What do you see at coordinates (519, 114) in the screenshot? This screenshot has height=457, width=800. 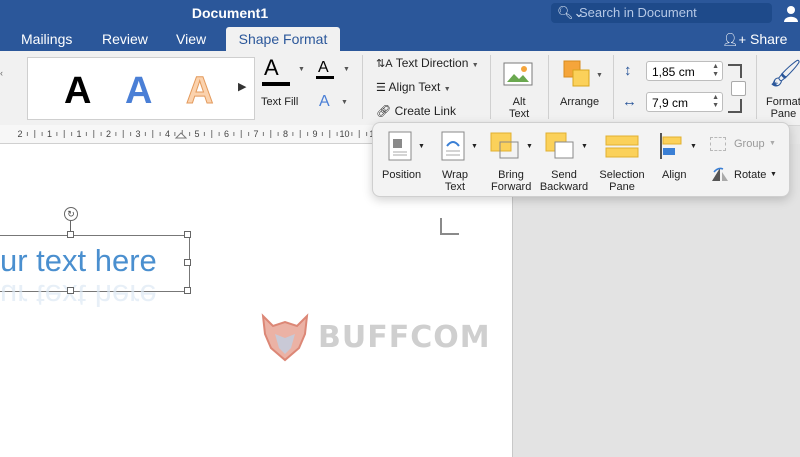 I see `alt-text-label-line2: Text` at bounding box center [519, 114].